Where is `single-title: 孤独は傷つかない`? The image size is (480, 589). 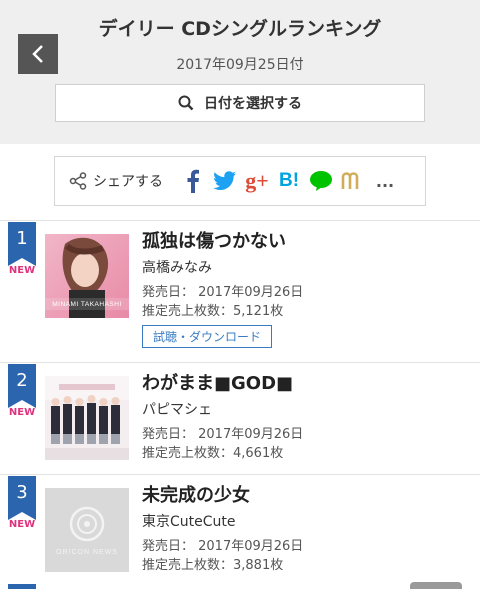 single-title: 孤独は傷つかない is located at coordinates (222, 242).